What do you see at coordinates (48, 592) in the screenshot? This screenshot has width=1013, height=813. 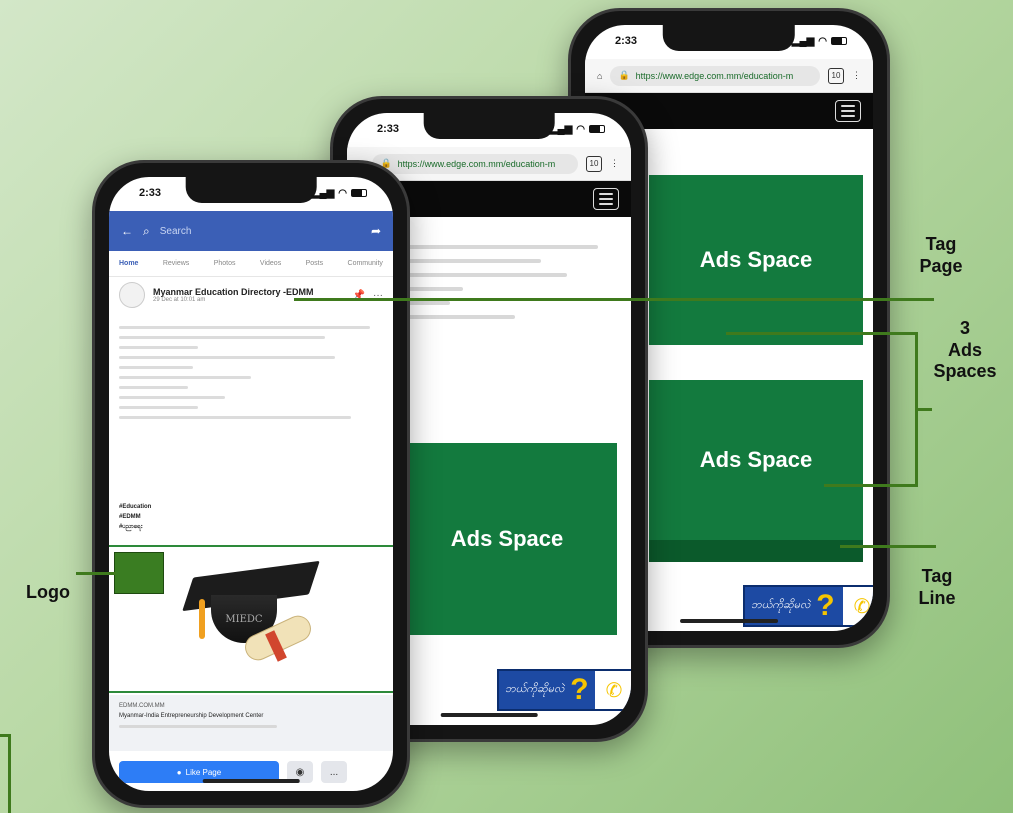 I see `logo-label: Logo` at bounding box center [48, 592].